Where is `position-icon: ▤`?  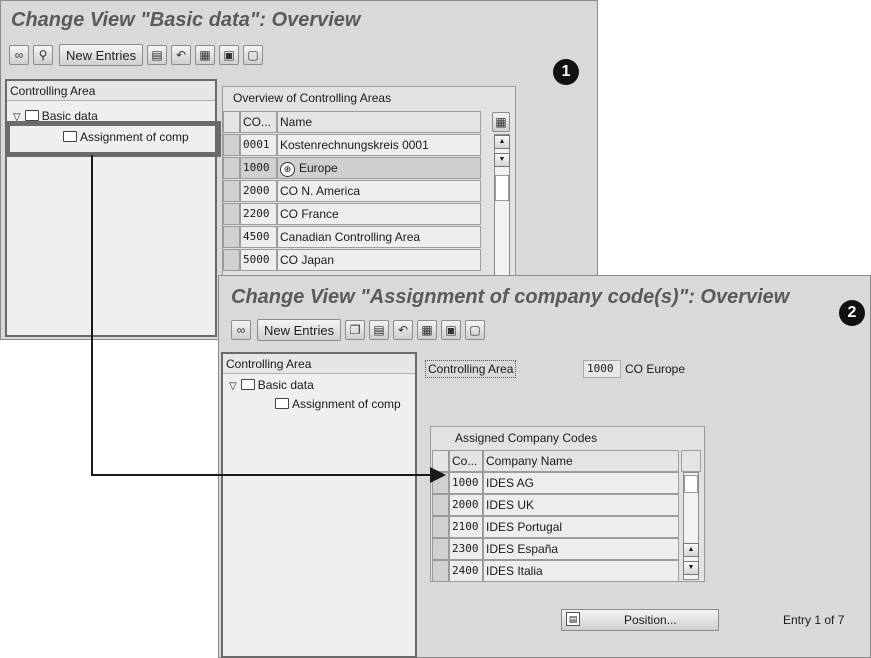 position-icon: ▤ is located at coordinates (573, 619).